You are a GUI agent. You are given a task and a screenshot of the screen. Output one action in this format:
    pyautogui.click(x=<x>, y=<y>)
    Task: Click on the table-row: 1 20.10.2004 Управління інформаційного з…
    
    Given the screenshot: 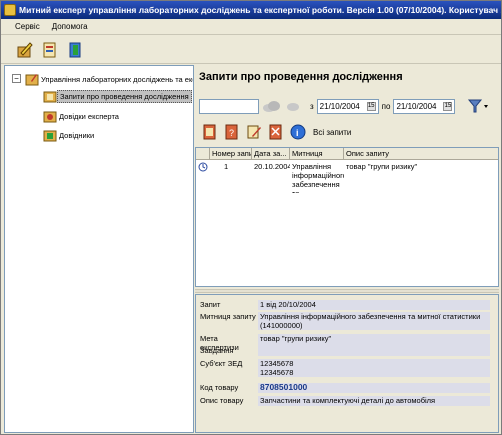 What is the action you would take?
    pyautogui.click(x=347, y=177)
    